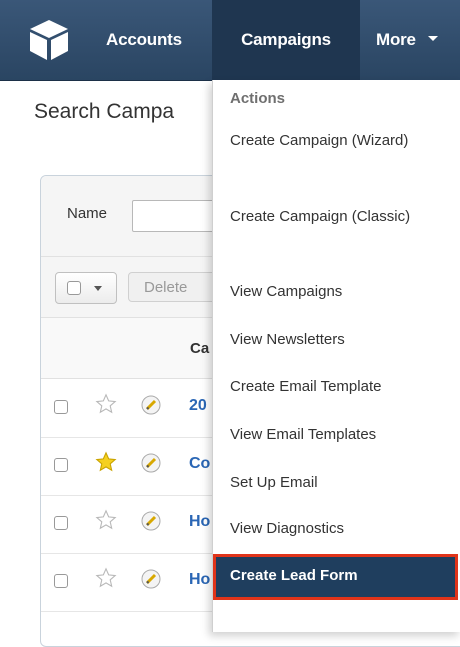  I want to click on menu-item-view-newsletters: View Newsletters, so click(342, 340).